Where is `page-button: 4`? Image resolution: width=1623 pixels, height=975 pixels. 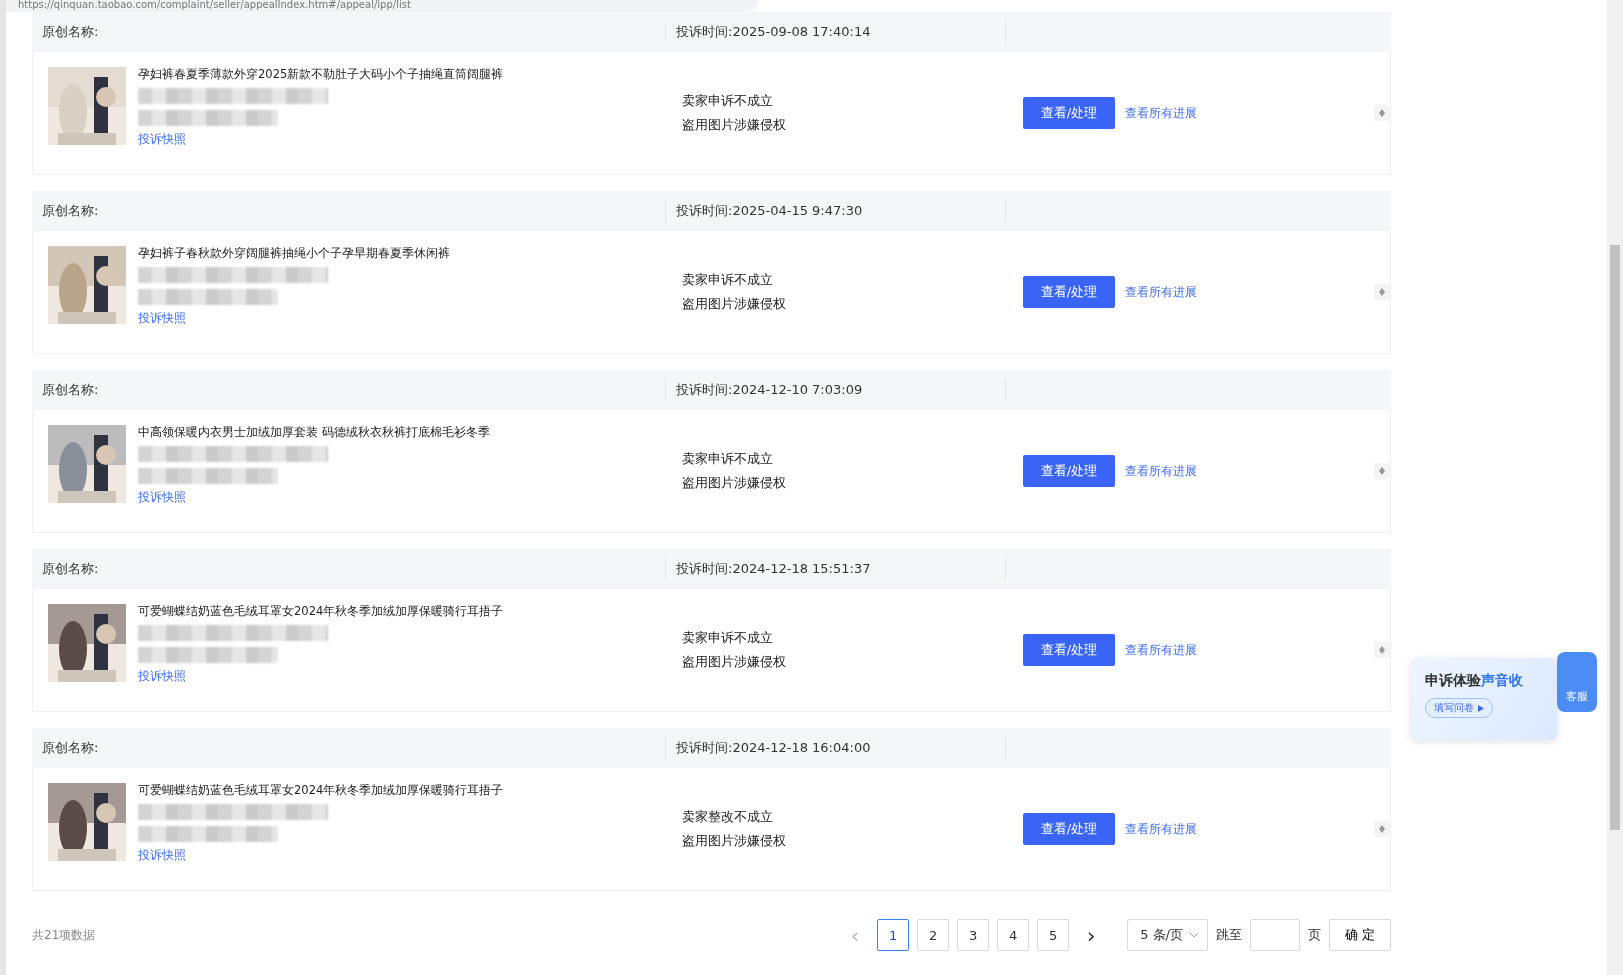 page-button: 4 is located at coordinates (1013, 935).